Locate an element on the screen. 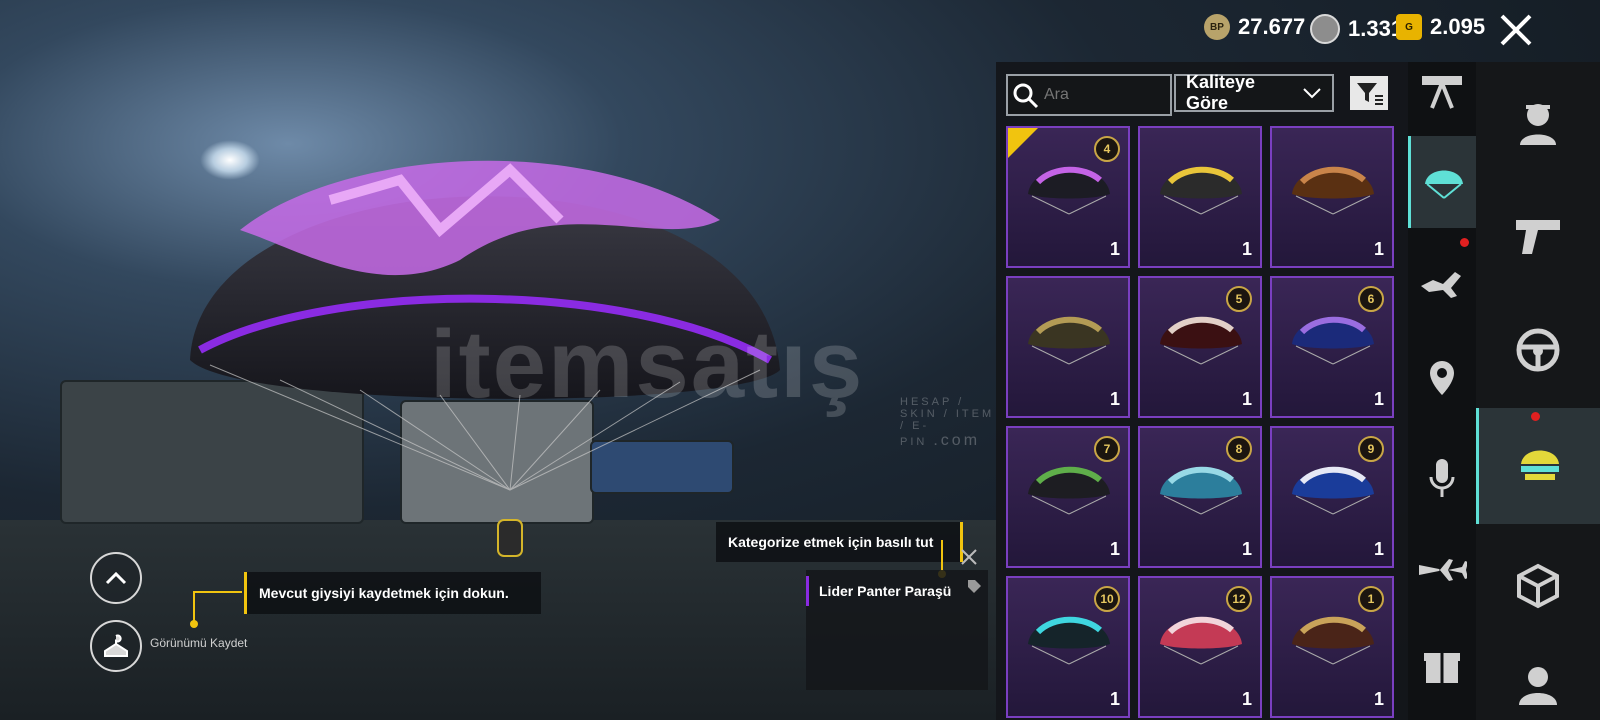  g-coin-icon: G is located at coordinates (1409, 27).